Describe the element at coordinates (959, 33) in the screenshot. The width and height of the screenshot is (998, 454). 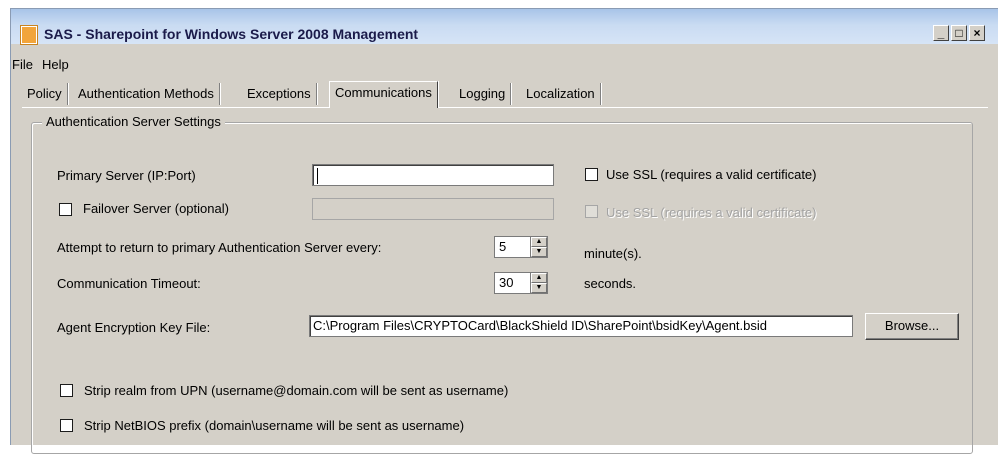
I see `maximize-button: □` at that location.